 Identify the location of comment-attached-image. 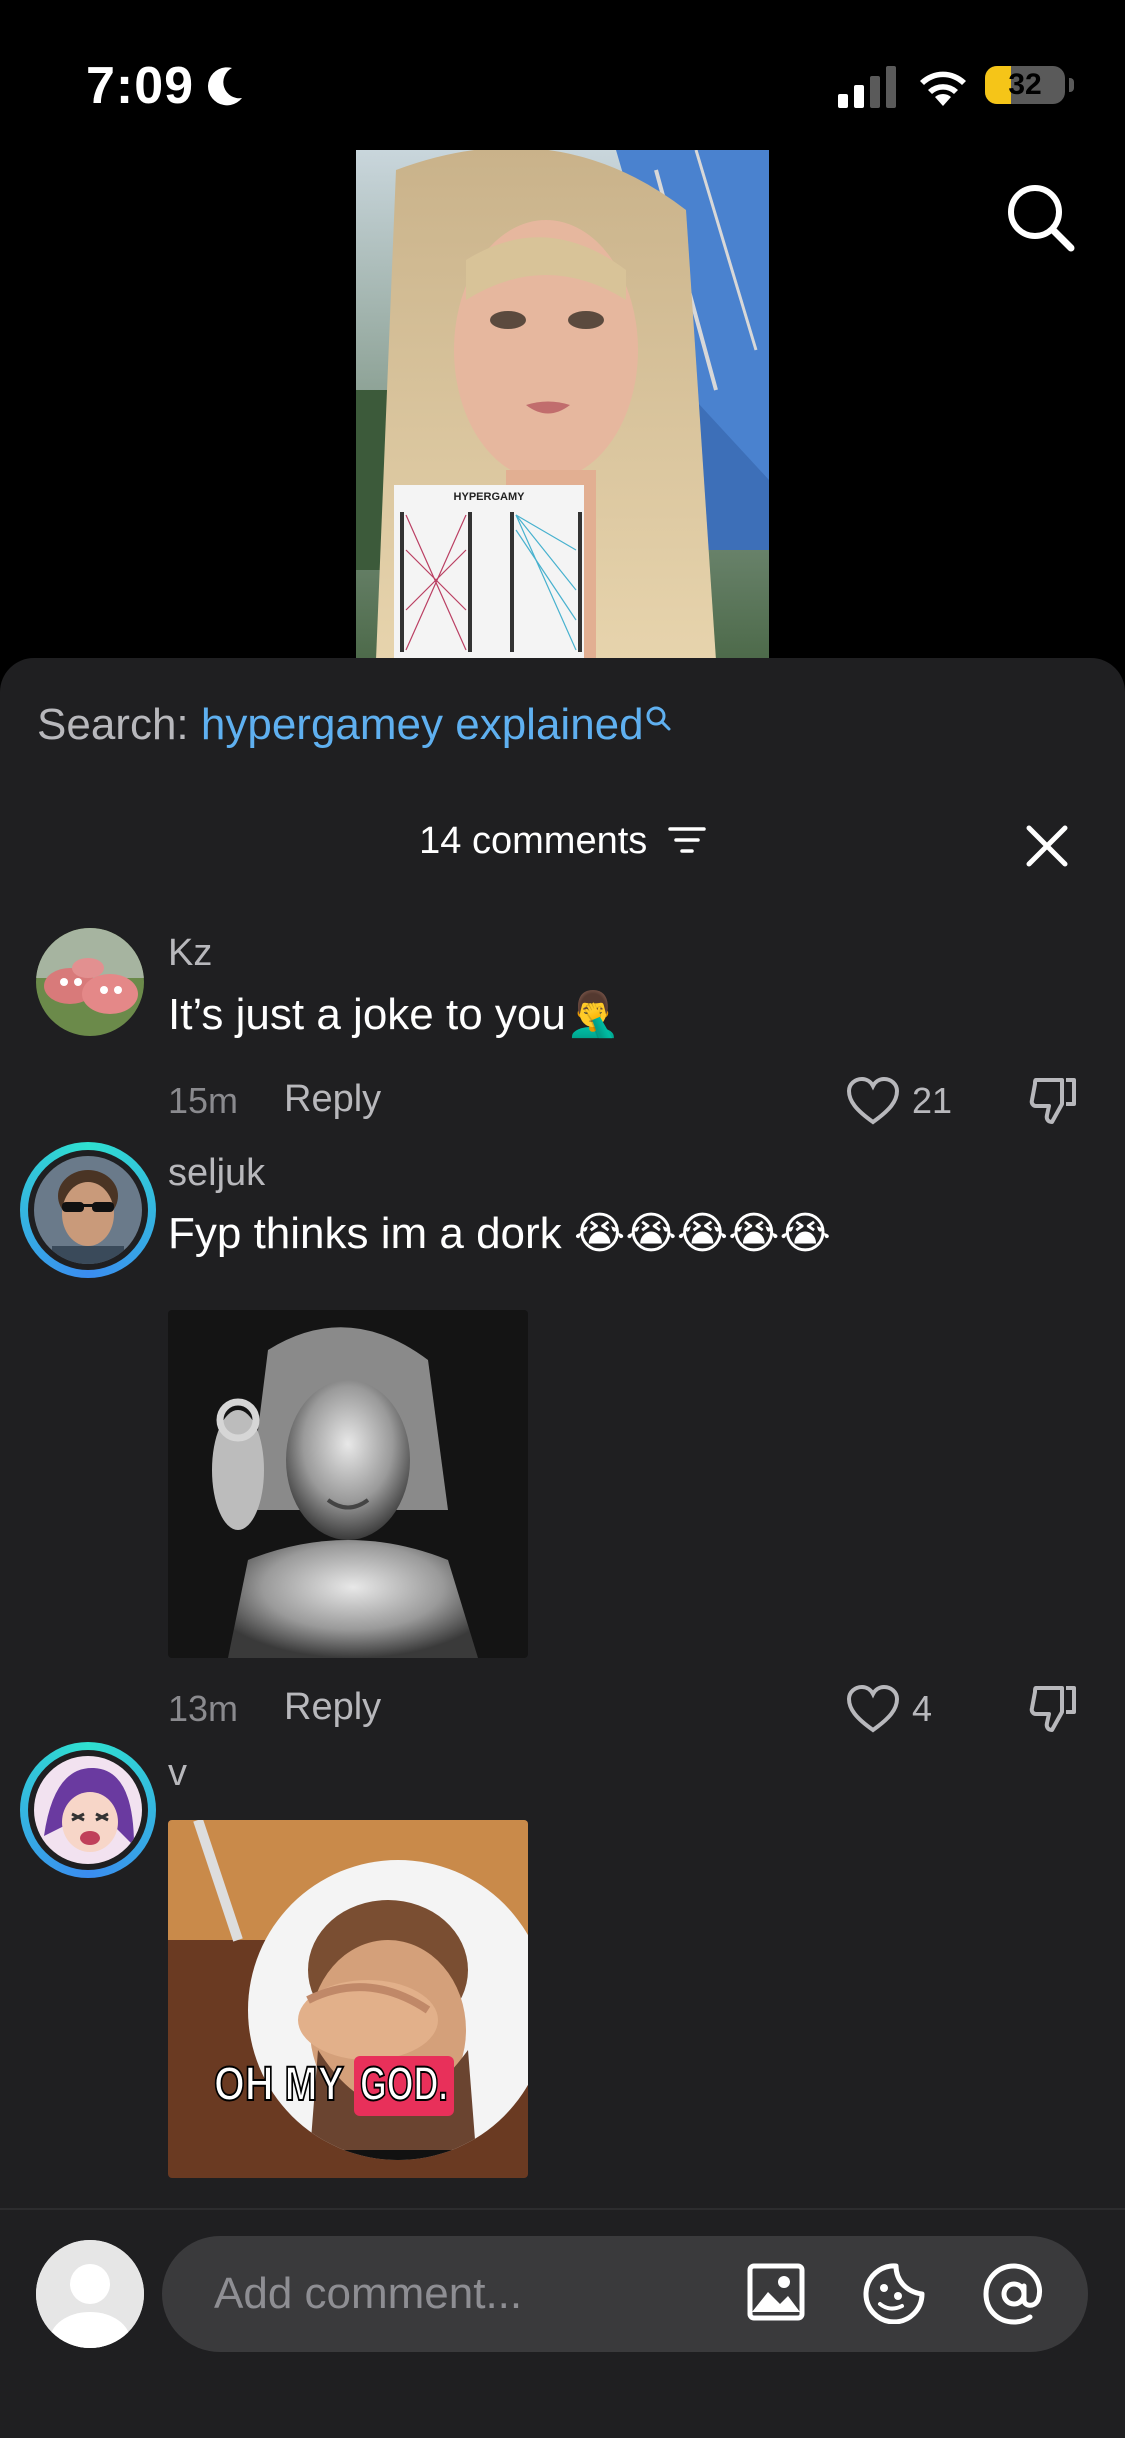
(348, 1484).